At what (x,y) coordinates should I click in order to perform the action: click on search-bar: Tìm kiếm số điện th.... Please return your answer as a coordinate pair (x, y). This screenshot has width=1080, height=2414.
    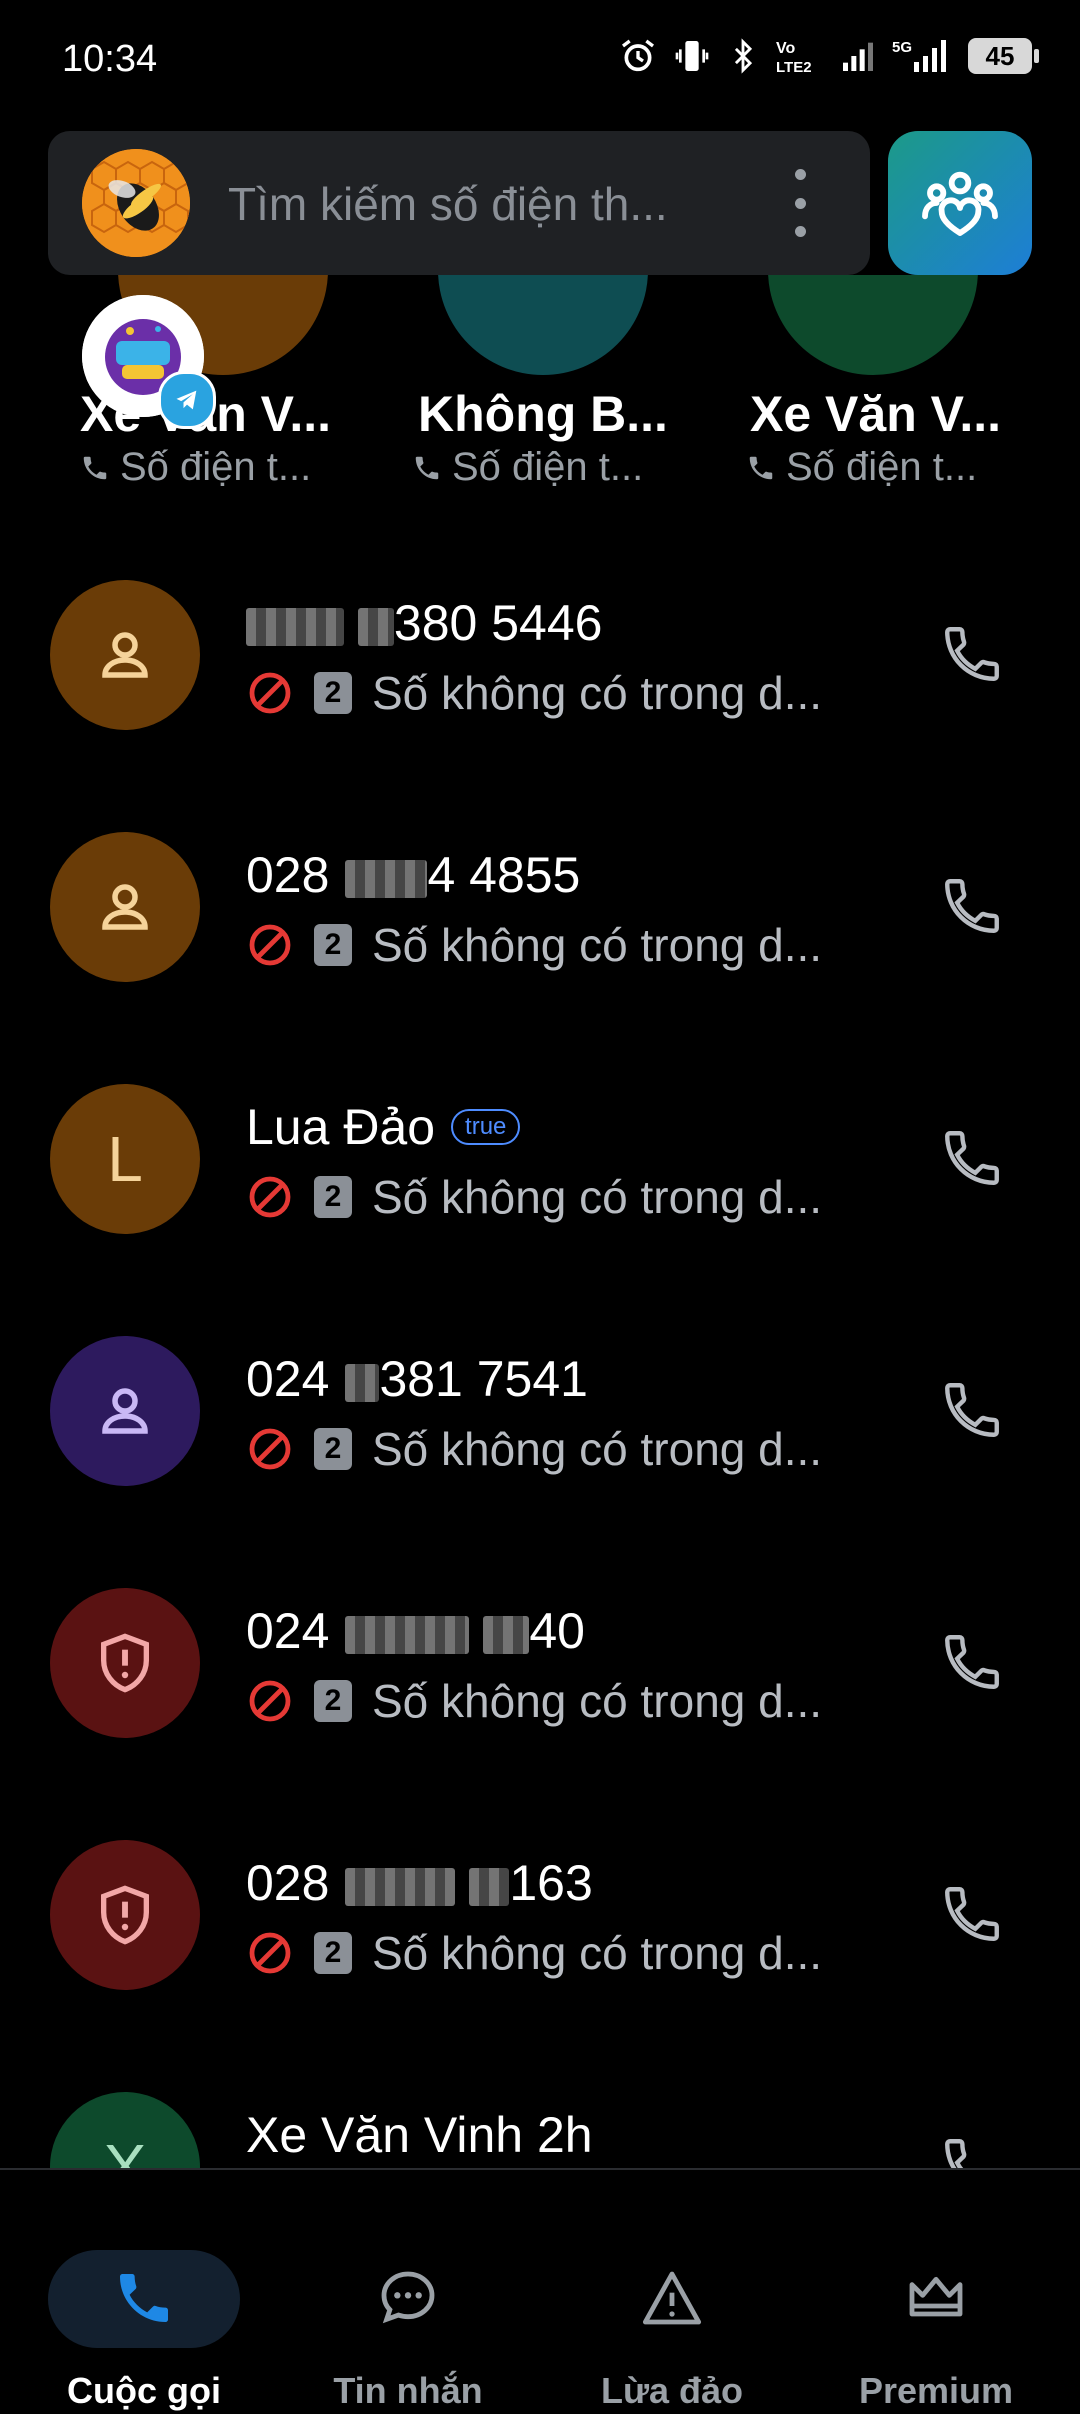
    Looking at the image, I should click on (459, 203).